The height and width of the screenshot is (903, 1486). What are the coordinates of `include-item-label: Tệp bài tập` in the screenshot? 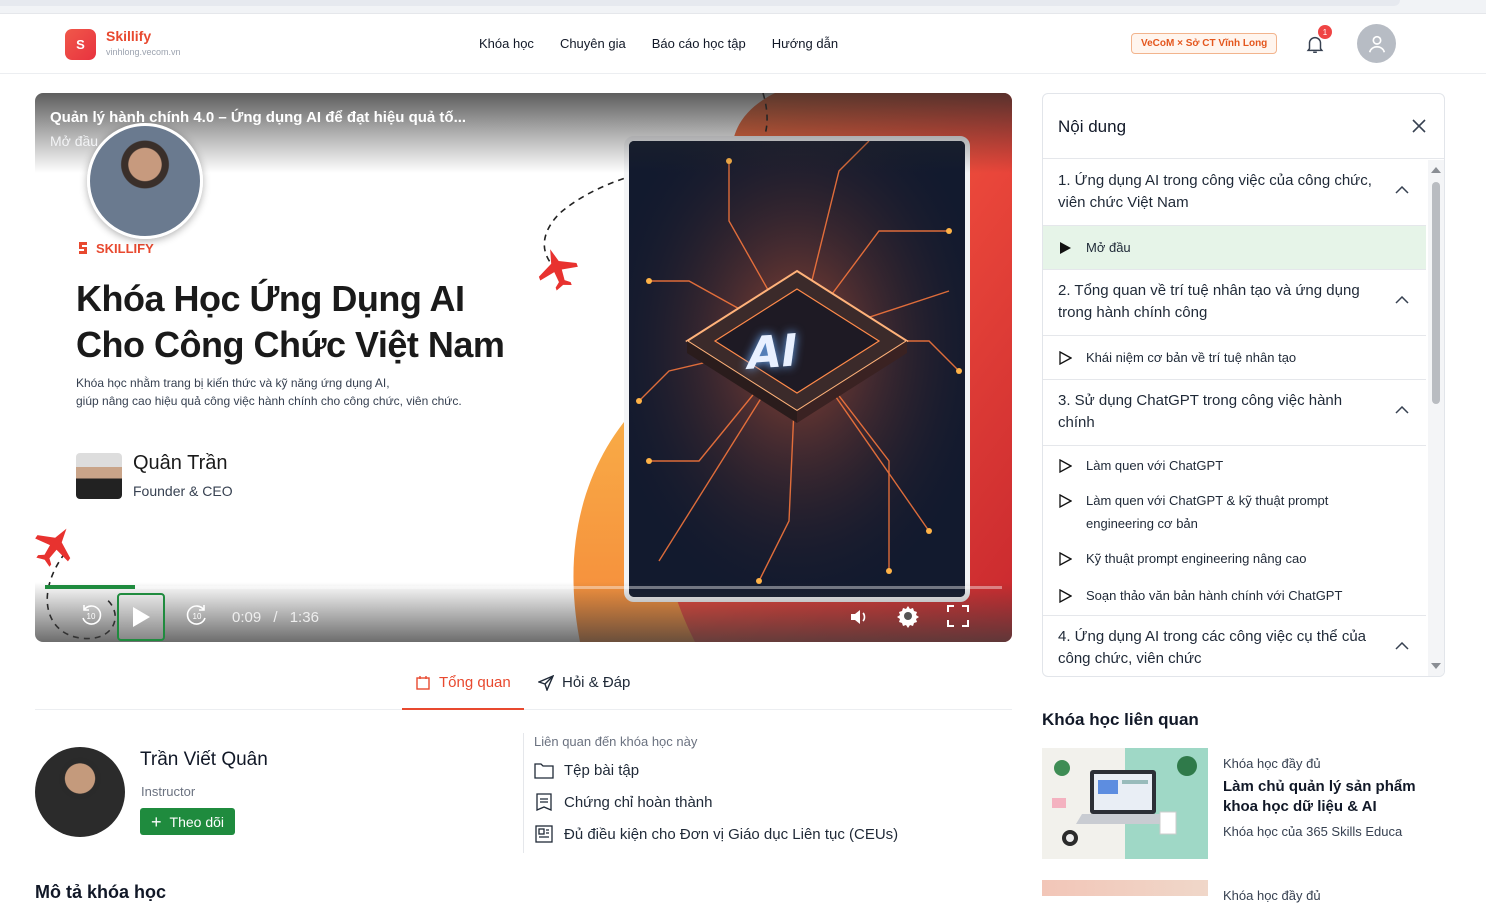 It's located at (602, 770).